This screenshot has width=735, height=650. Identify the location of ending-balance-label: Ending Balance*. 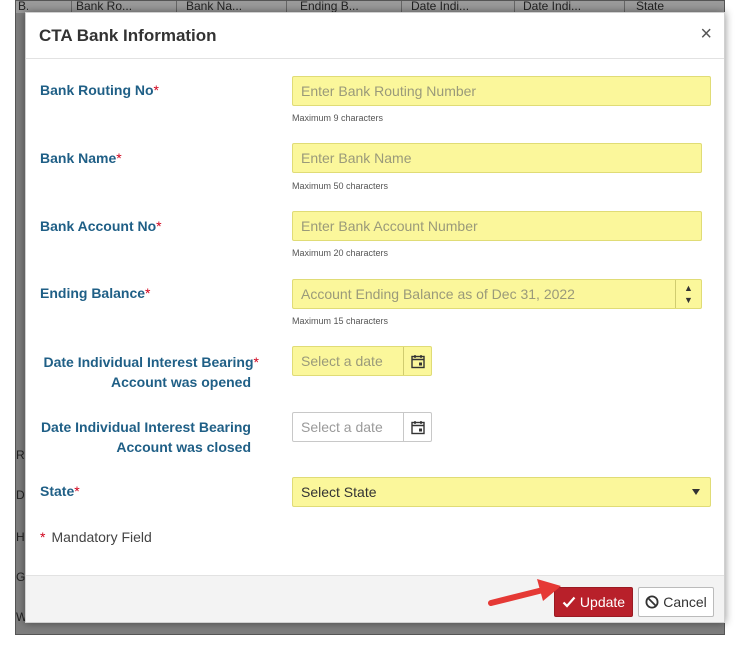
(95, 293).